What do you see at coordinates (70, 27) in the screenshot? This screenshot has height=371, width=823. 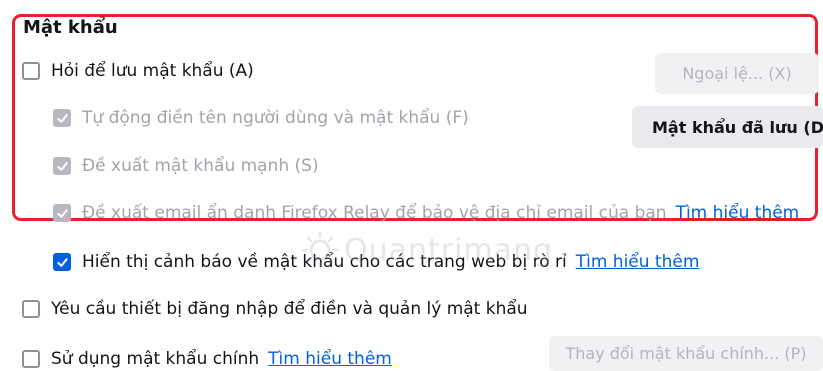 I see `section-title: Mật khẩu` at bounding box center [70, 27].